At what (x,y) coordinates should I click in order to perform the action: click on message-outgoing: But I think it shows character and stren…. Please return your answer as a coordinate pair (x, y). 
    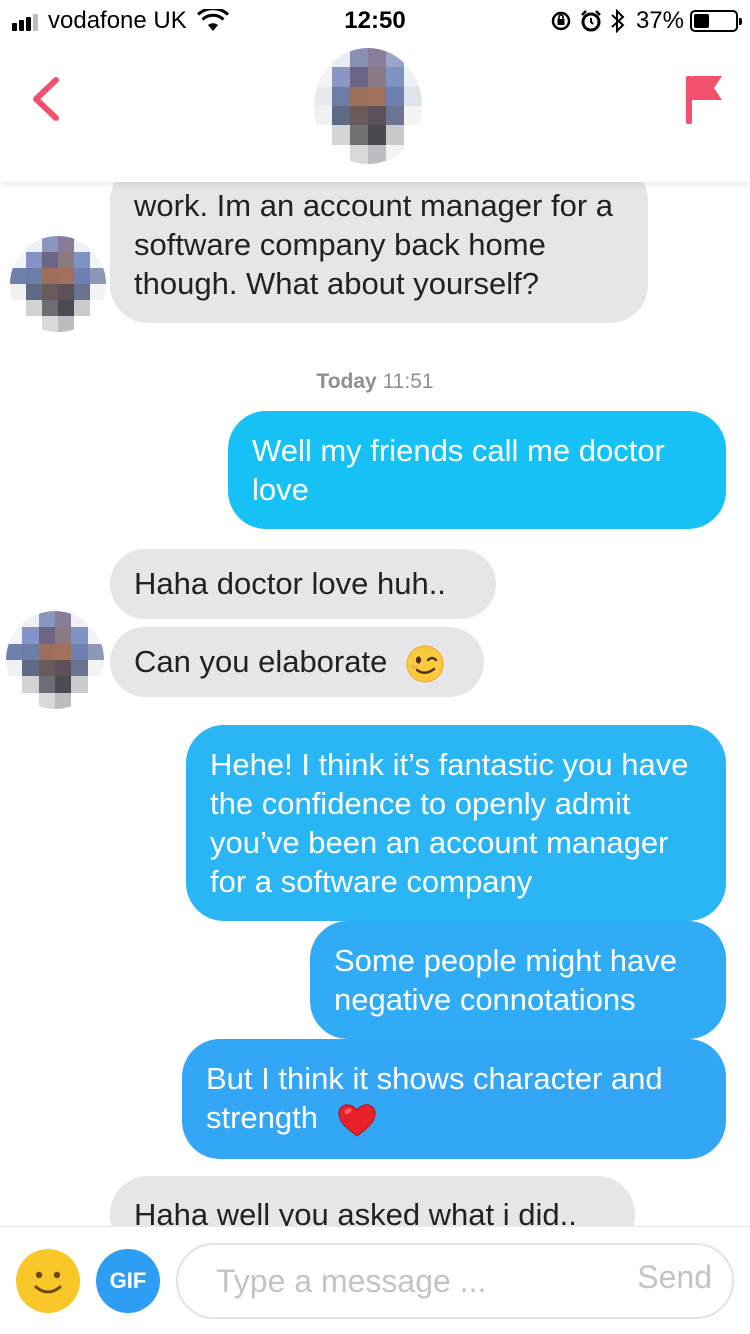
    Looking at the image, I should click on (454, 1099).